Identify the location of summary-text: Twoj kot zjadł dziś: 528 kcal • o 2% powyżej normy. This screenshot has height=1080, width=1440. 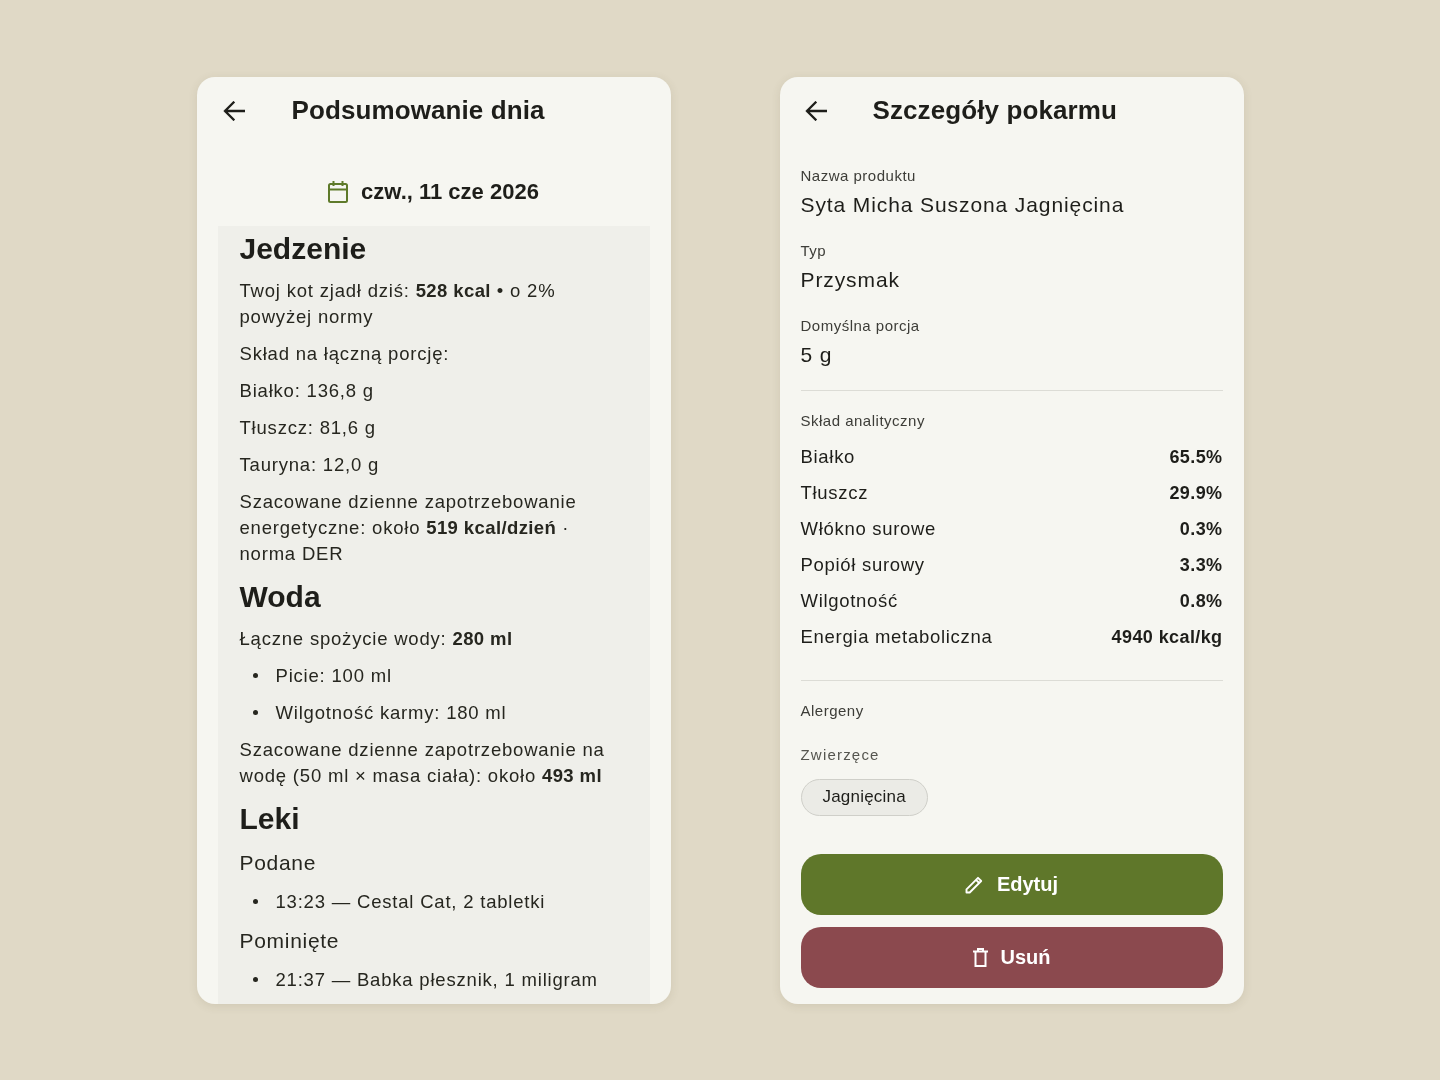
(398, 303).